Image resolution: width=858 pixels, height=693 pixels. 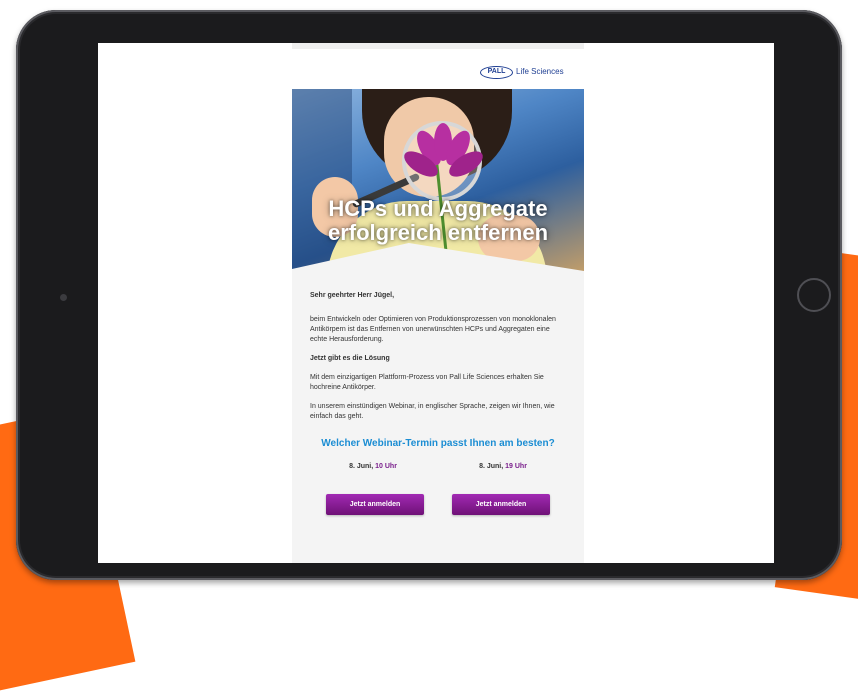 I want to click on session-date-2: 8. Juni, 19 Uhr, so click(x=503, y=467).